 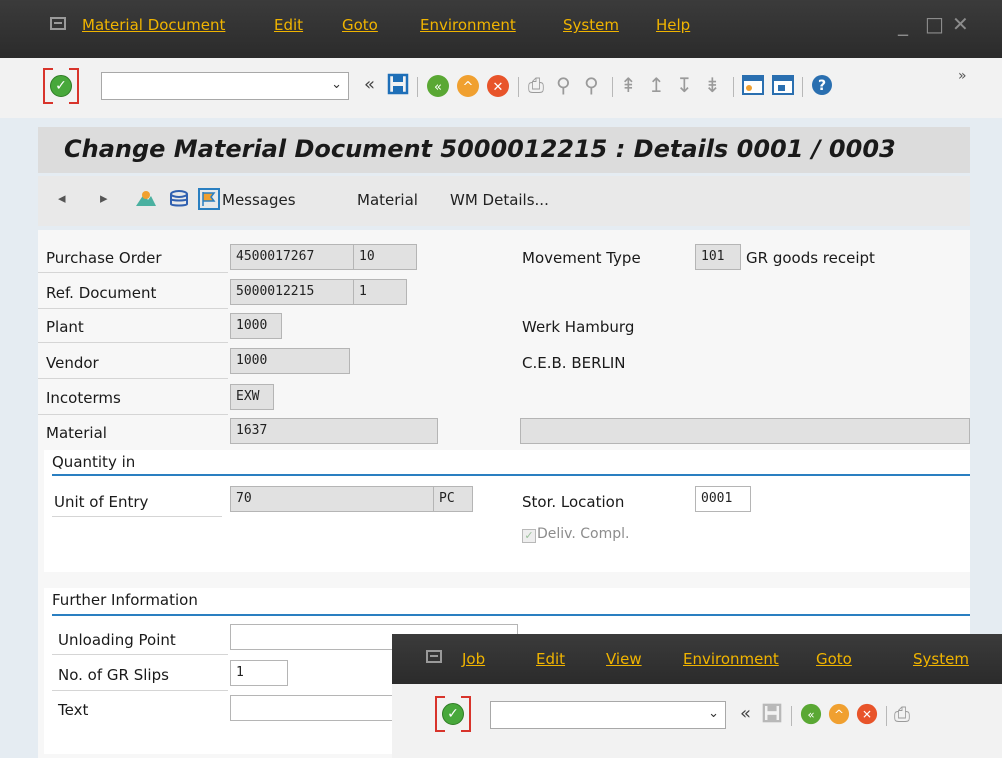 I want to click on checkmark-icon: ✓, so click(x=61, y=86).